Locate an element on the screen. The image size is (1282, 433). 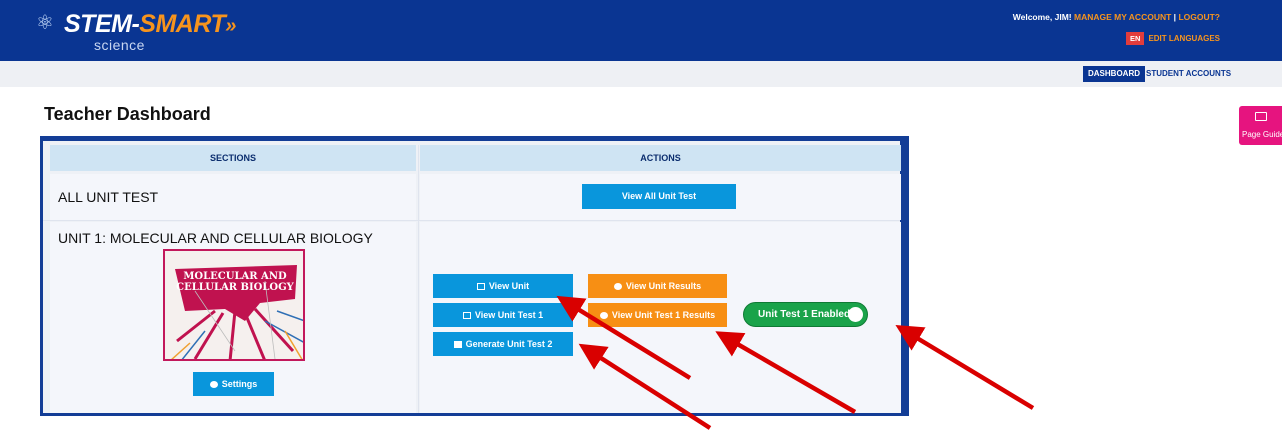
section-unit-1: UNIT 1: MOLECULAR AND CELLULAR BIOLOGY is located at coordinates (215, 238).